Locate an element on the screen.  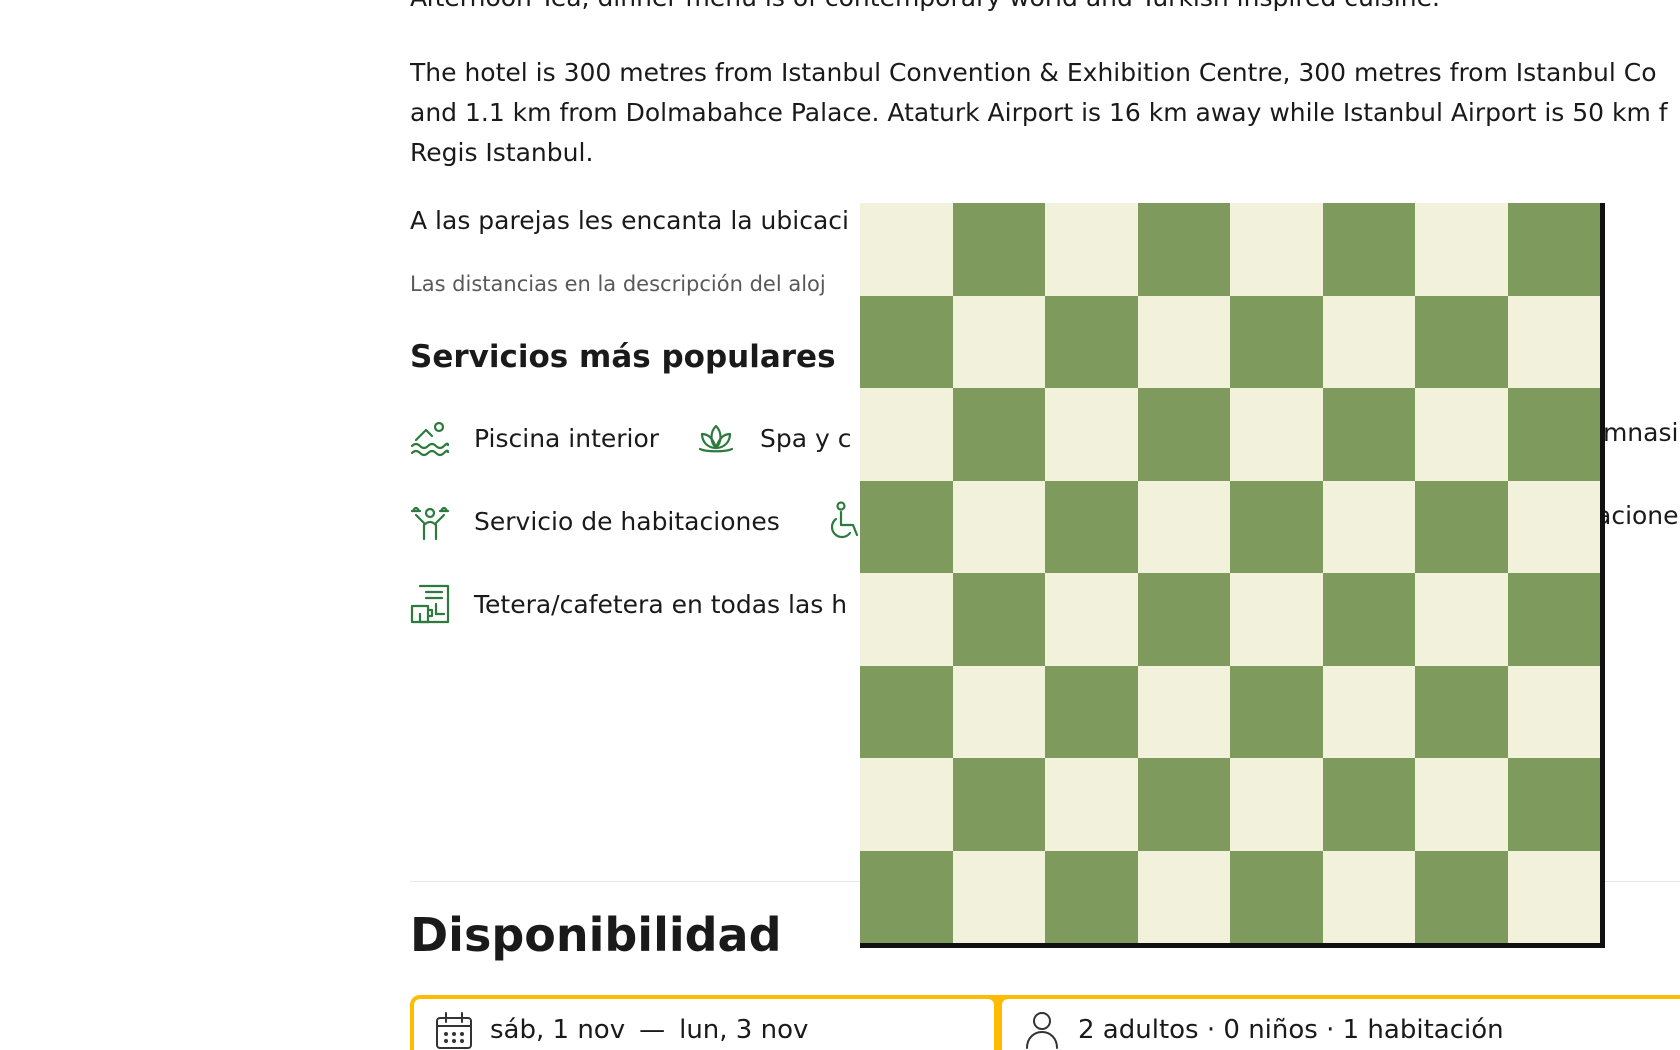
description-line: Regis Istanbul. is located at coordinates (502, 152).